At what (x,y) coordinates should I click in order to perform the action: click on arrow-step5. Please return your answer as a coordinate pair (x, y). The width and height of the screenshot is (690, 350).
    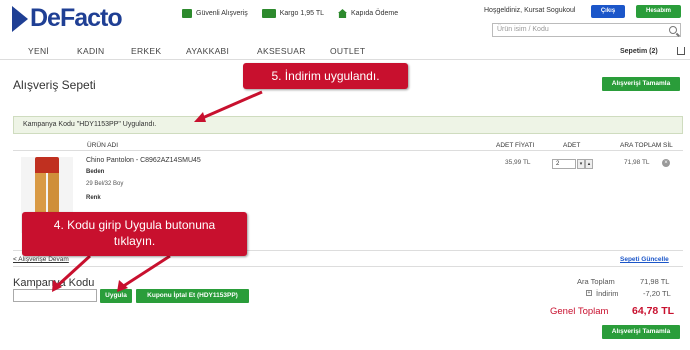
    Looking at the image, I should click on (231, 105).